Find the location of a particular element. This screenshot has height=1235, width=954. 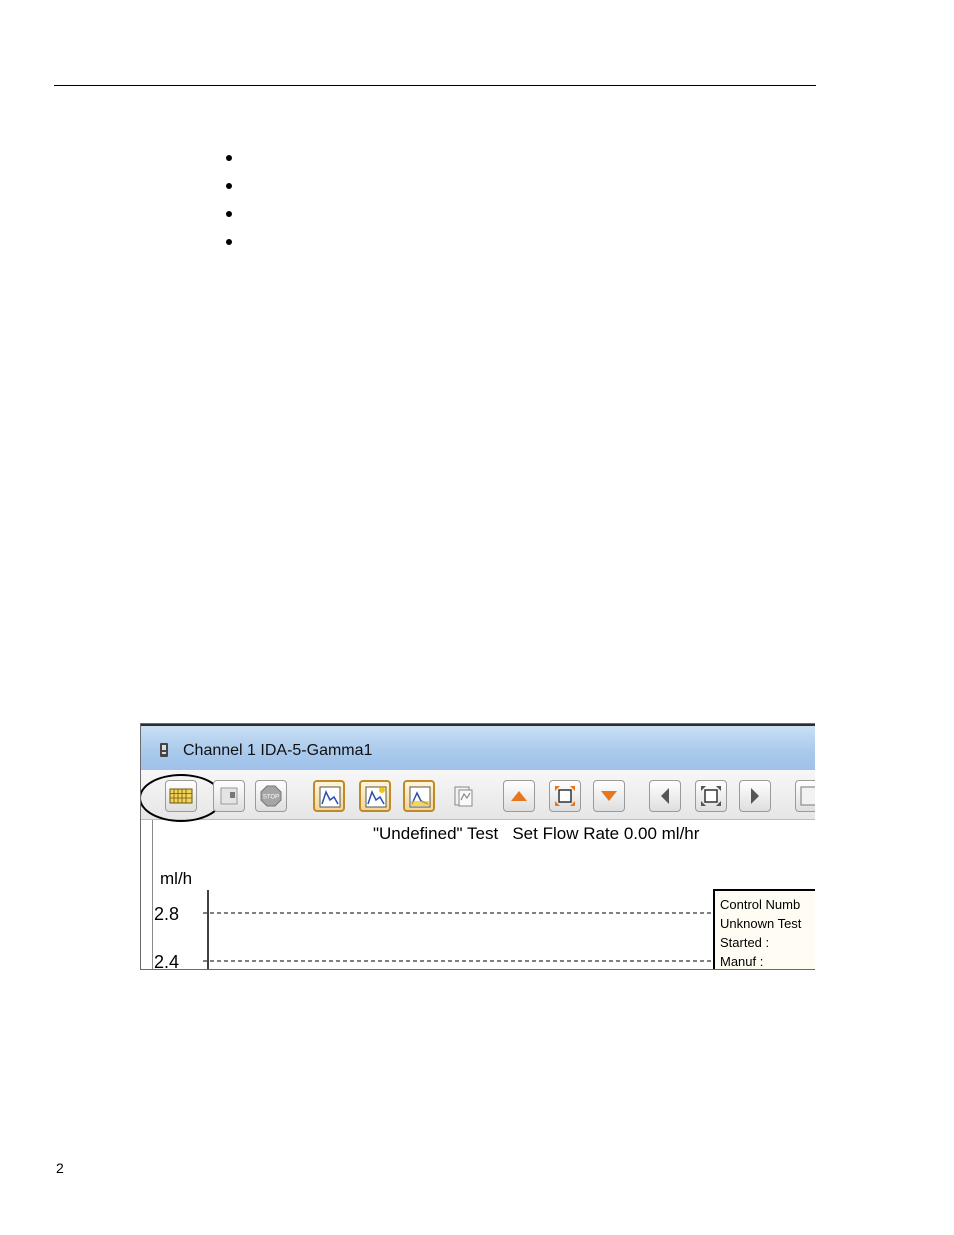

info-line: Started : is located at coordinates (745, 942).